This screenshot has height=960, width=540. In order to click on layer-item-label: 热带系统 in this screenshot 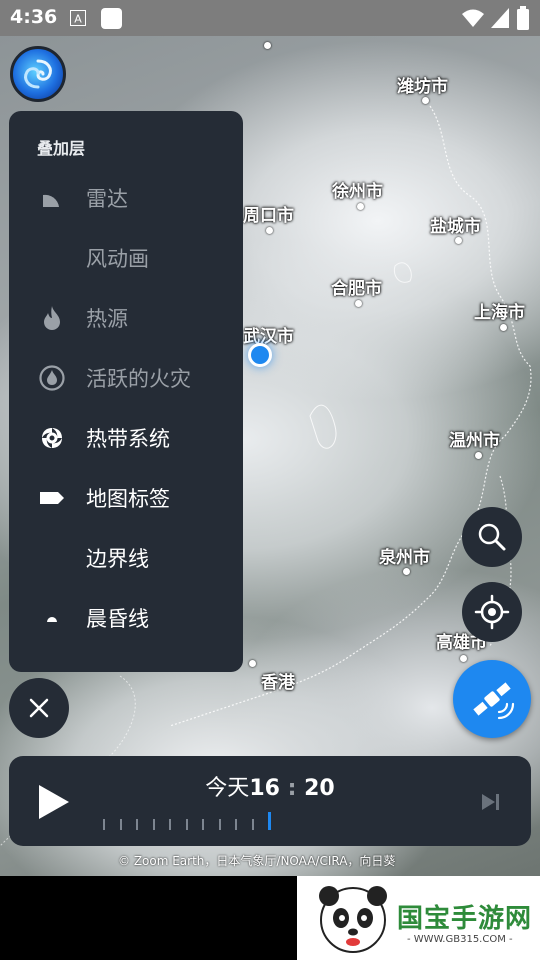, I will do `click(128, 439)`.